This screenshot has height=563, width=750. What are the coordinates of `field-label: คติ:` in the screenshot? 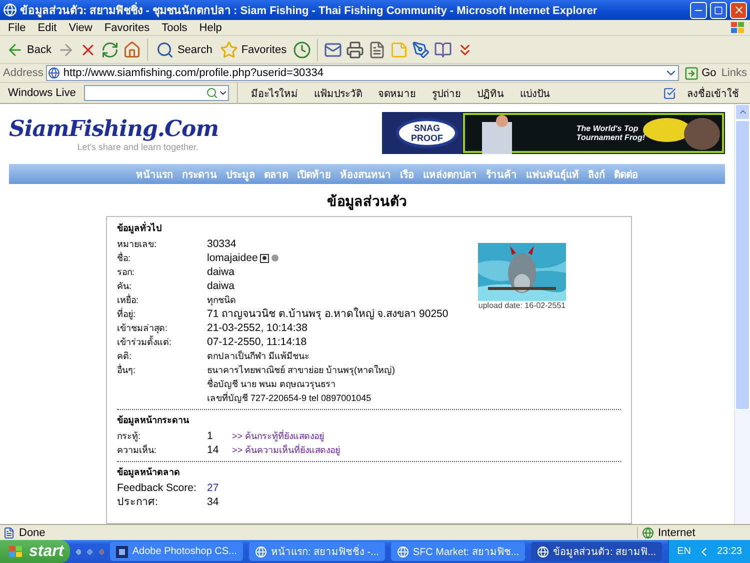 It's located at (125, 356).